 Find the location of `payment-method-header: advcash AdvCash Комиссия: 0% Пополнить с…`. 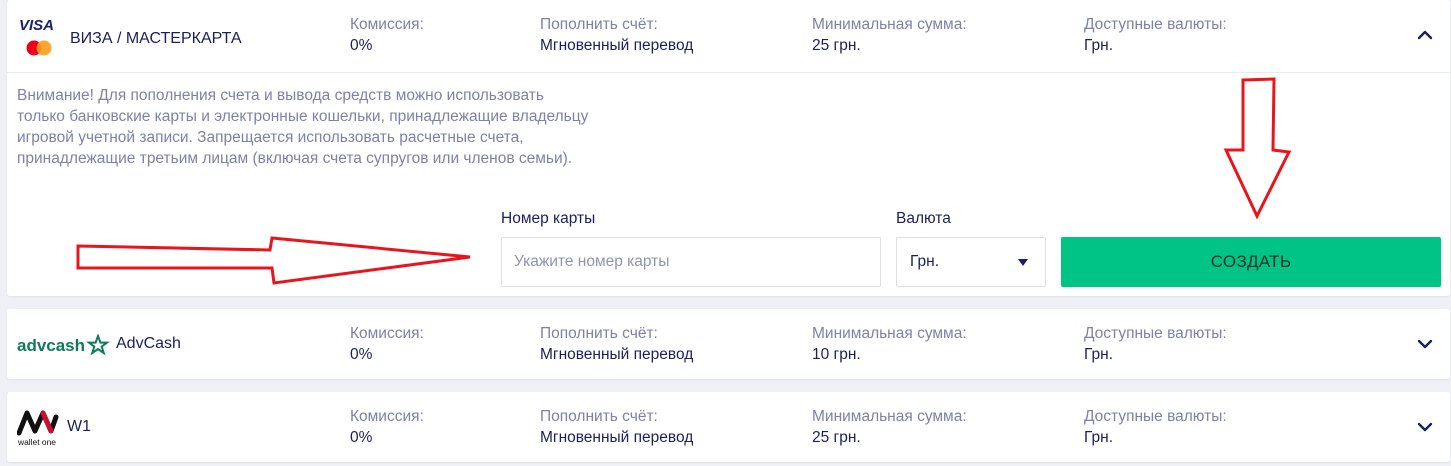

payment-method-header: advcash AdvCash Комиссия: 0% Пополнить с… is located at coordinates (728, 344).